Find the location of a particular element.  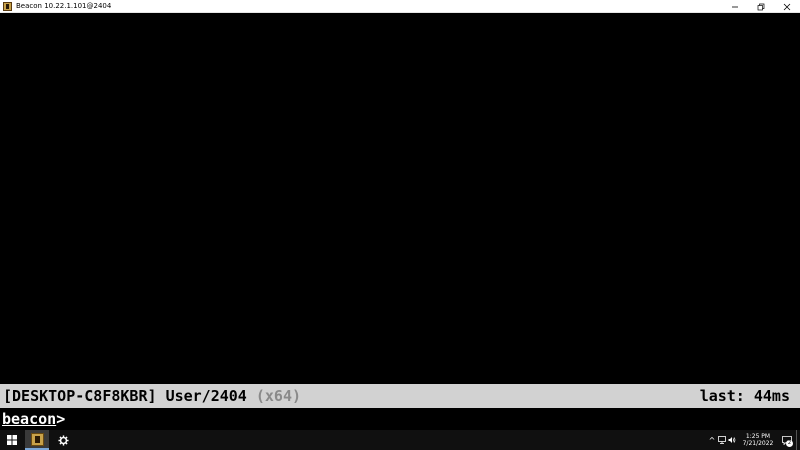

taskbar-settings-app is located at coordinates (63, 440).